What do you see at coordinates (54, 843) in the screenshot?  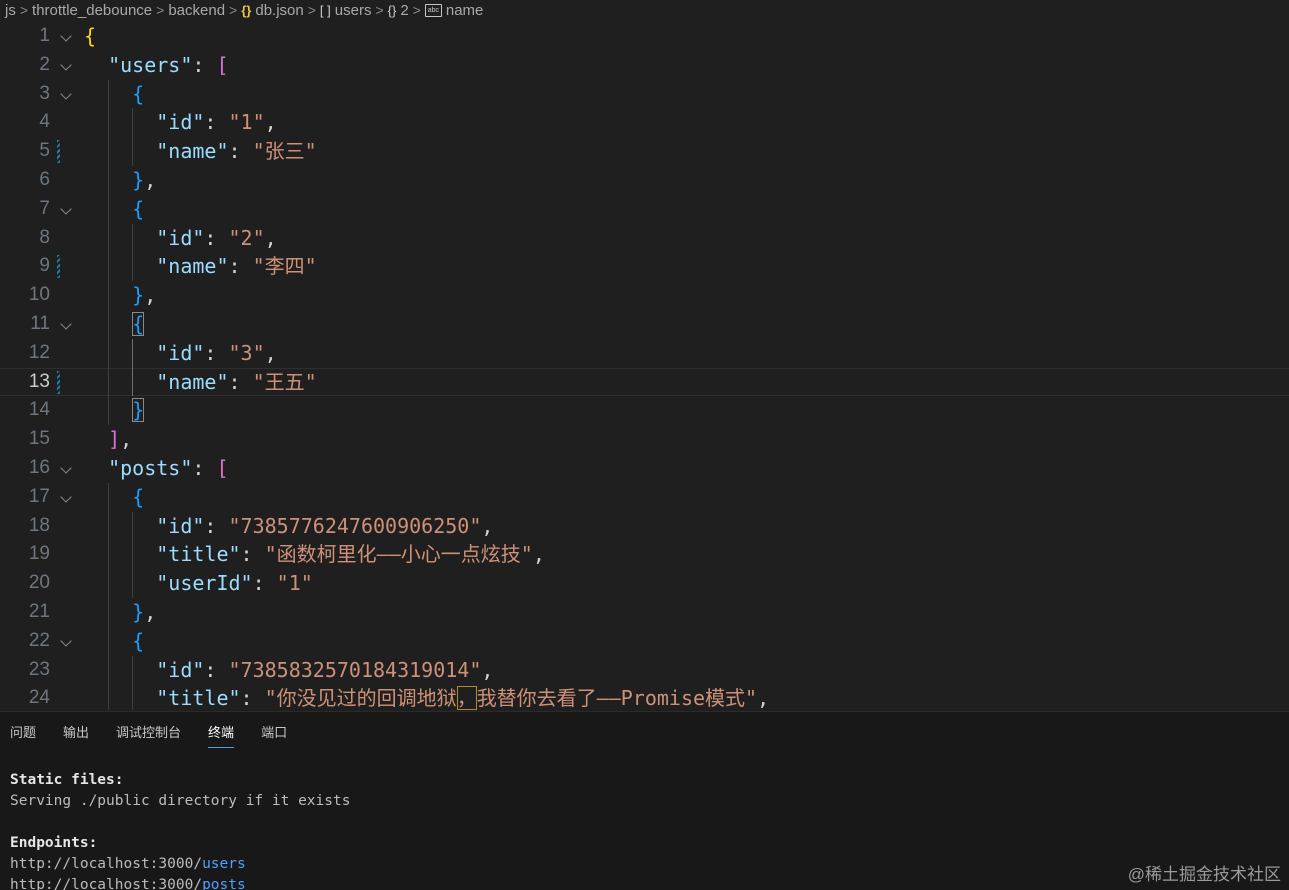 I see `terminal-heading: Endpoints:` at bounding box center [54, 843].